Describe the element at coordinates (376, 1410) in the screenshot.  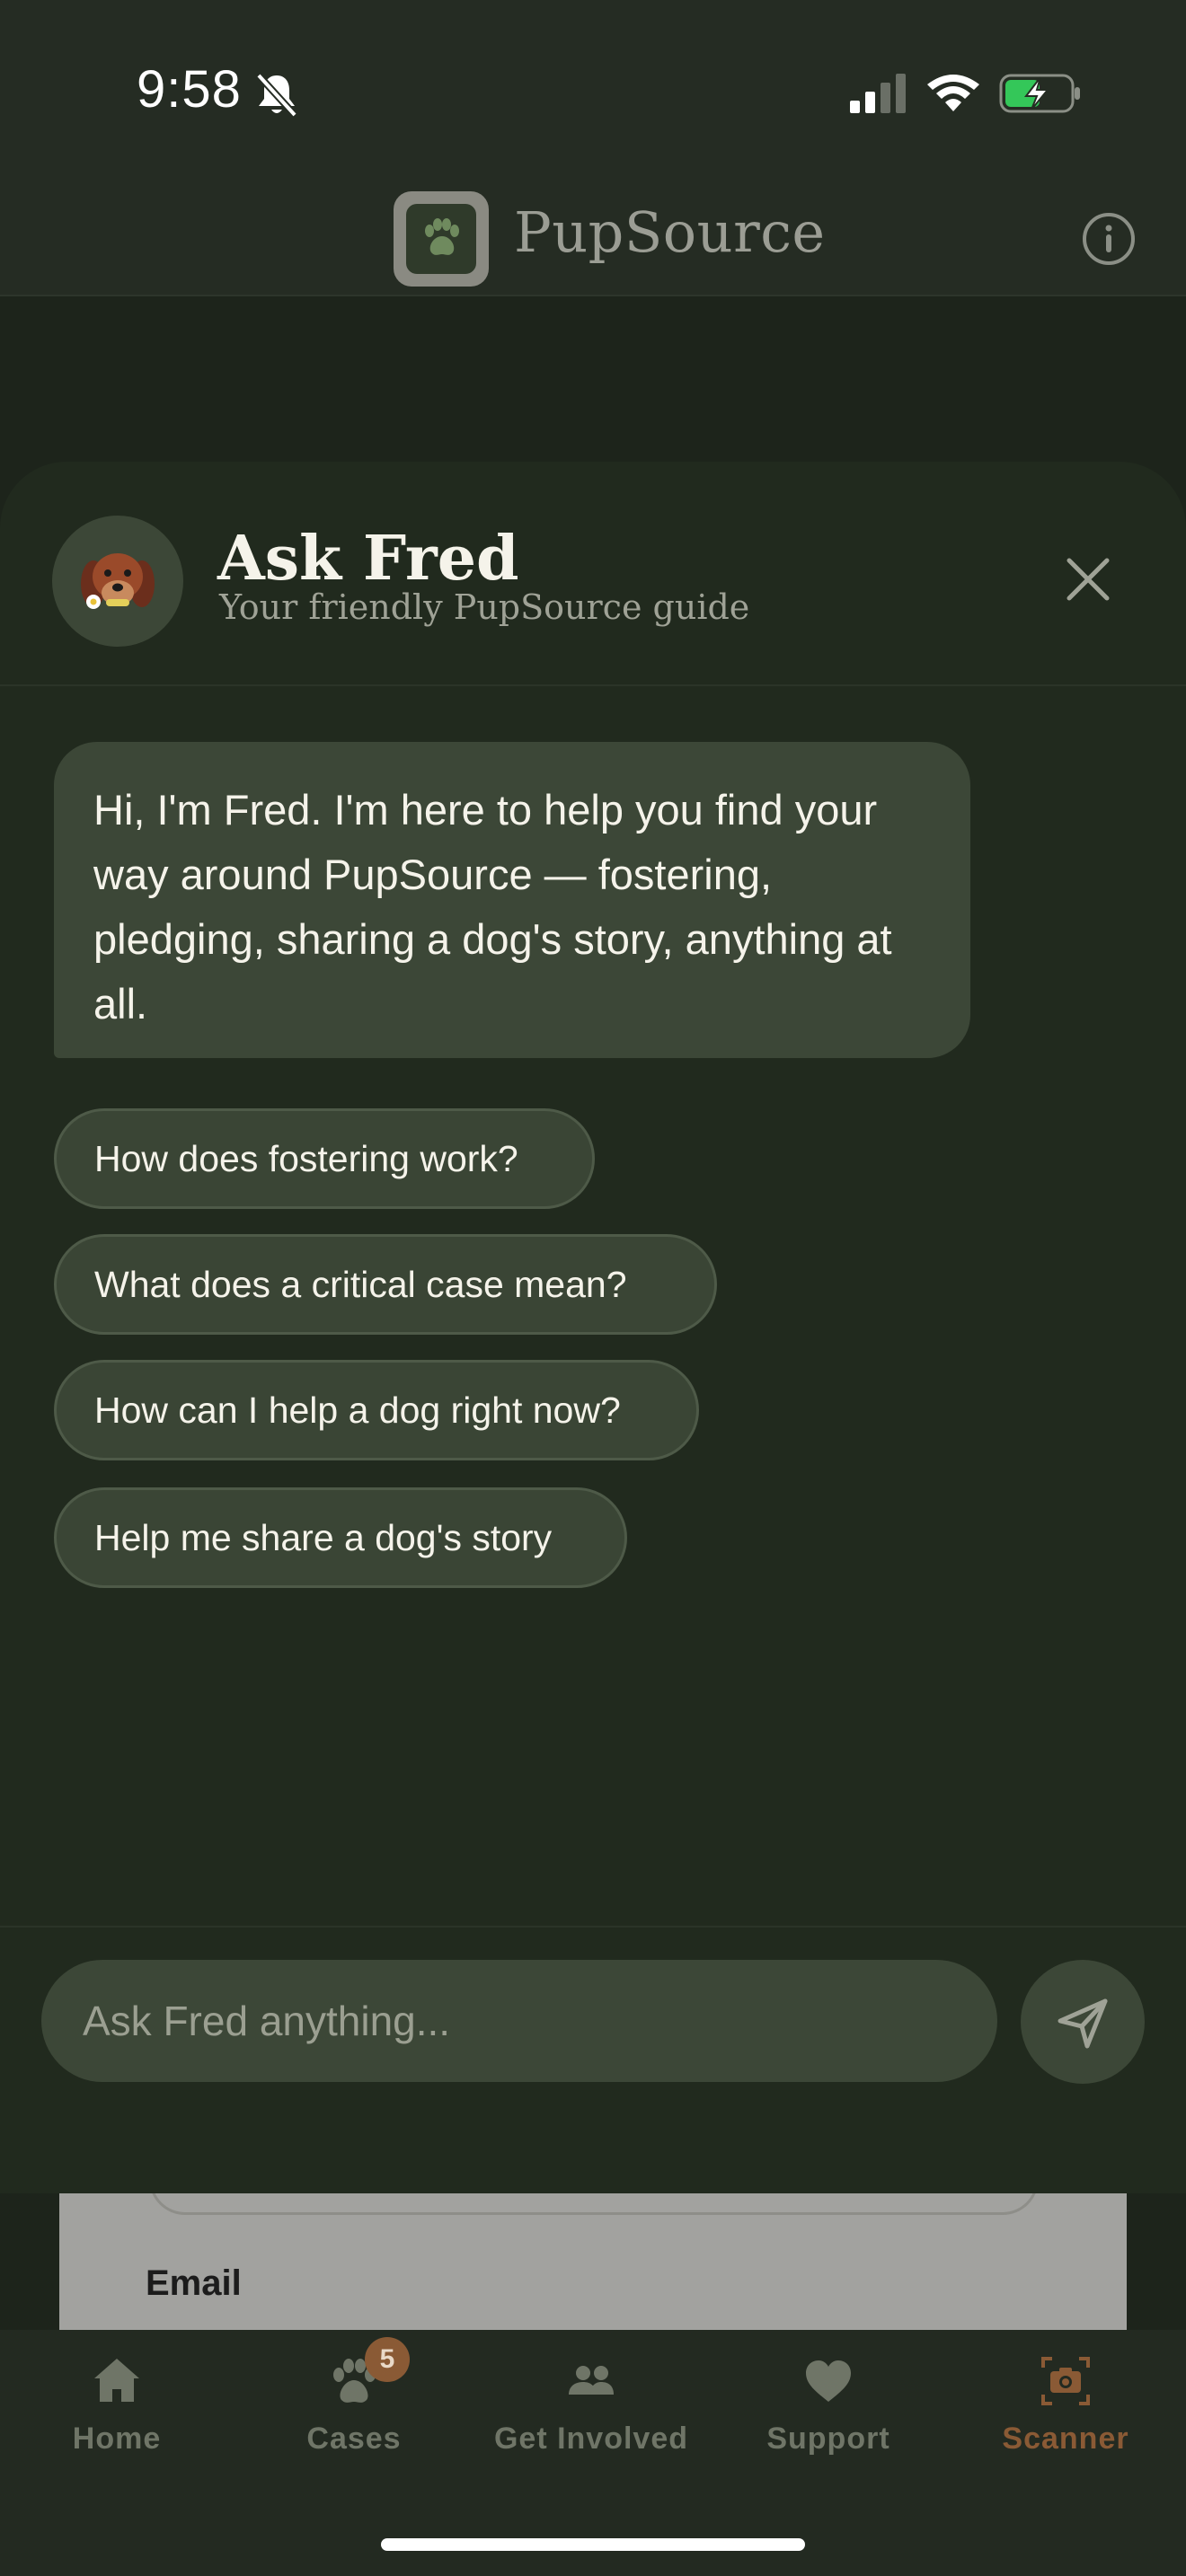
I see `suggestion-chip: How can I help a dog right now?` at that location.